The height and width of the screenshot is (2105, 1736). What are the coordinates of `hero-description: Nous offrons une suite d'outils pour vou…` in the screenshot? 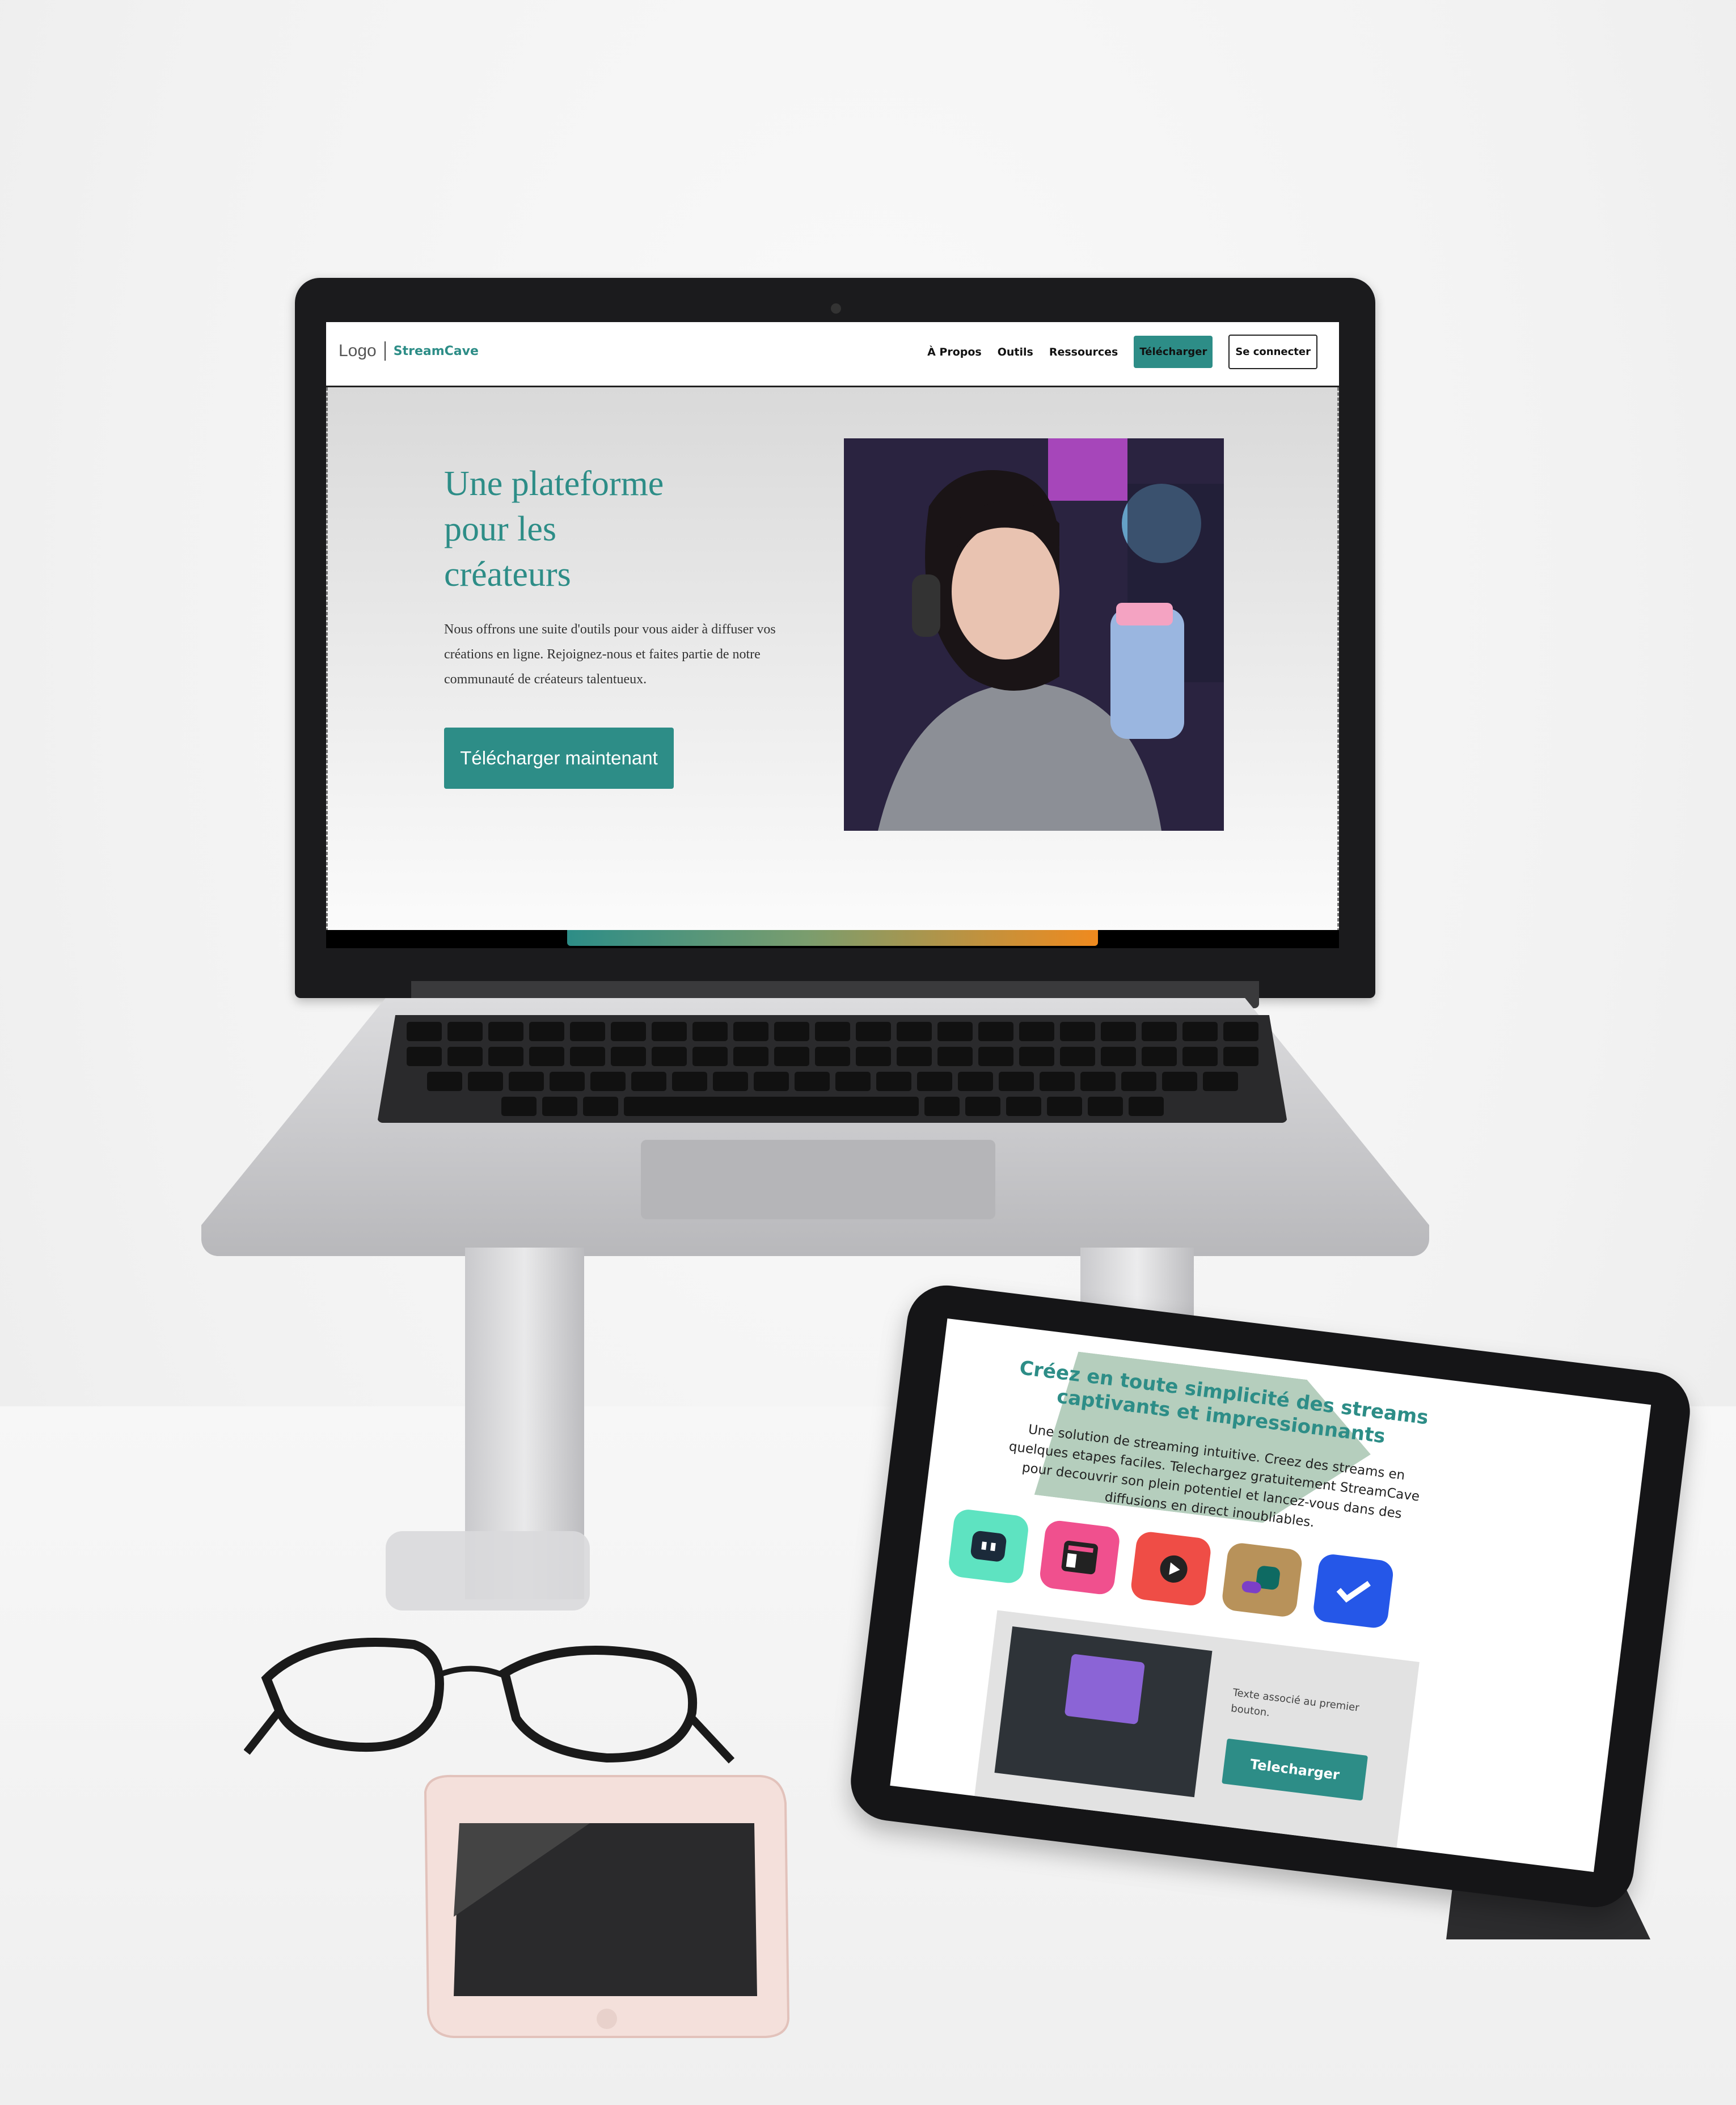 It's located at (610, 654).